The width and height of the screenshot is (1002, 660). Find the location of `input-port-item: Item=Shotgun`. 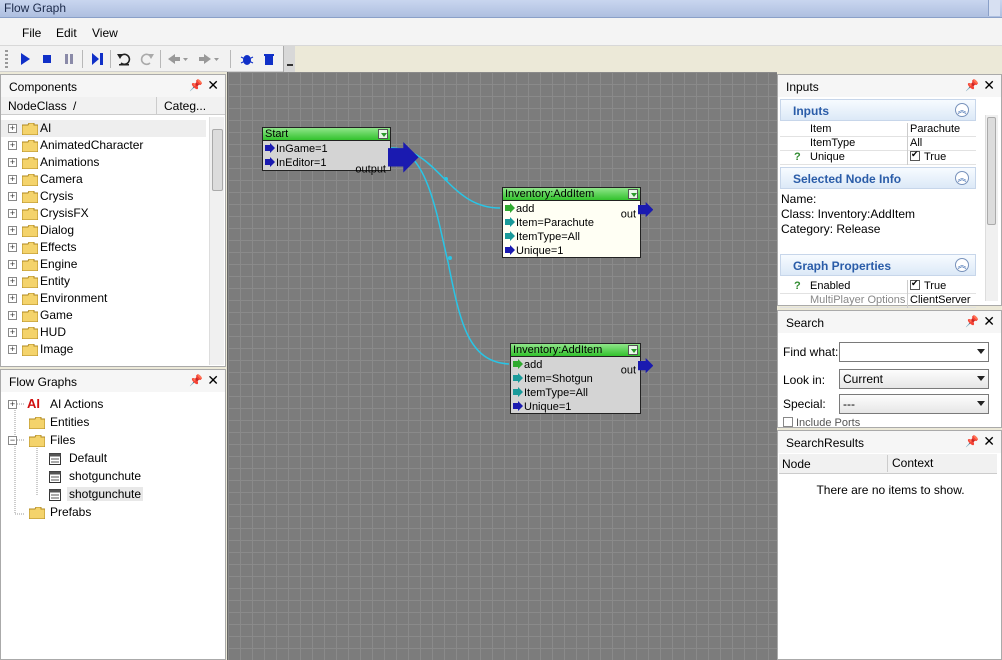

input-port-item: Item=Shotgun is located at coordinates (553, 379).